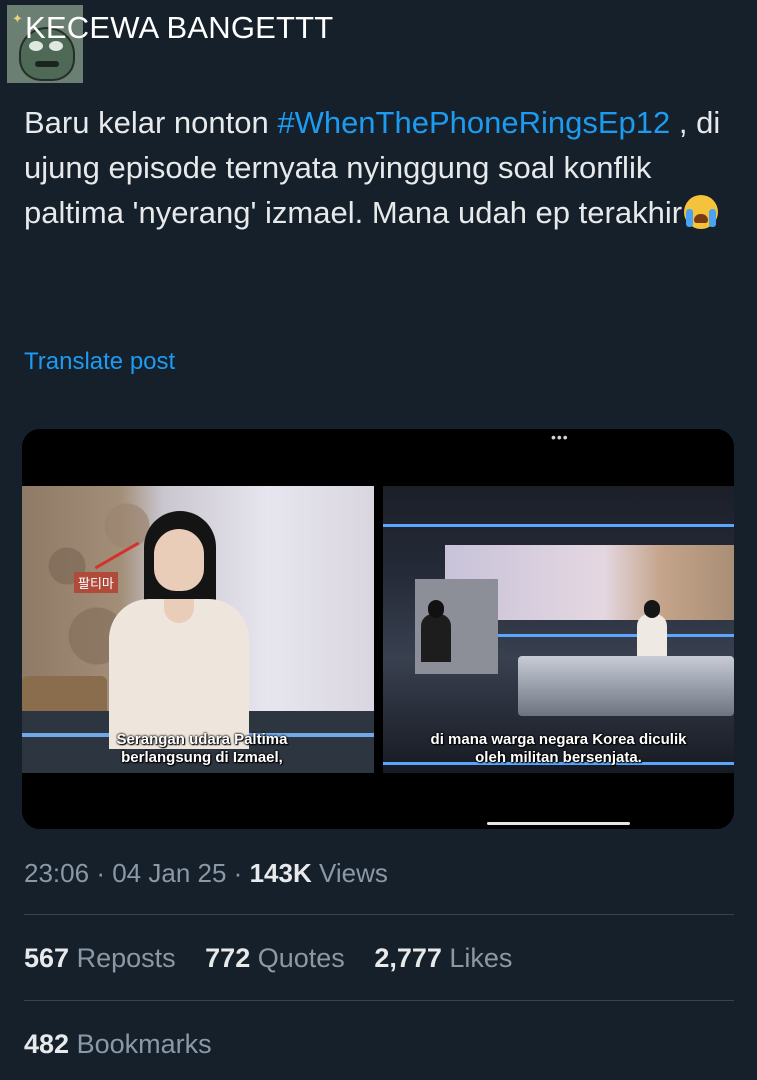 Image resolution: width=757 pixels, height=1080 pixels. I want to click on sparkle-icon: ✦, so click(17, 18).